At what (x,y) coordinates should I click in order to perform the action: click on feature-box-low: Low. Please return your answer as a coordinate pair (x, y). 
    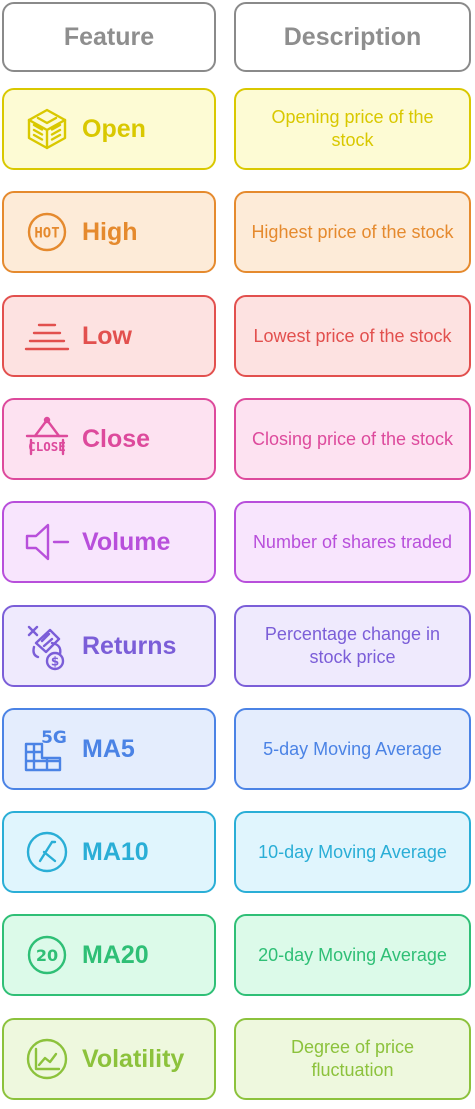
    Looking at the image, I should click on (109, 336).